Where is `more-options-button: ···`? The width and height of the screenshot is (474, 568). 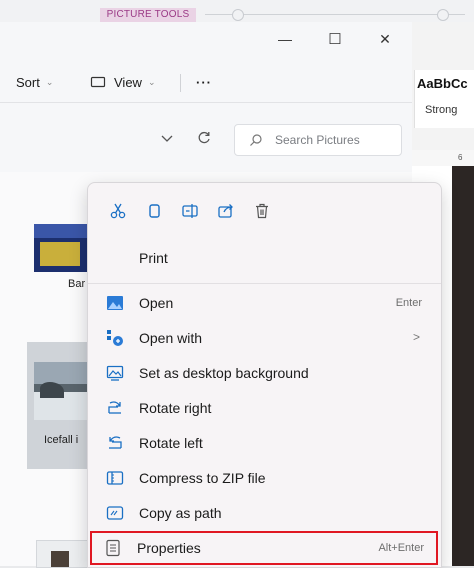 more-options-button: ··· is located at coordinates (204, 82).